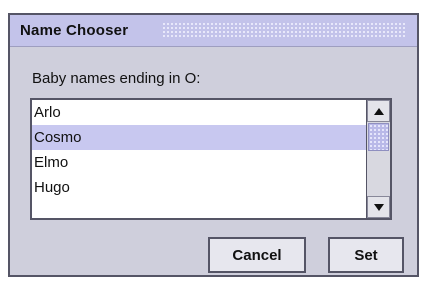 Image resolution: width=428 pixels, height=299 pixels. Describe the element at coordinates (378, 159) in the screenshot. I see `vertical-scrollbar` at that location.